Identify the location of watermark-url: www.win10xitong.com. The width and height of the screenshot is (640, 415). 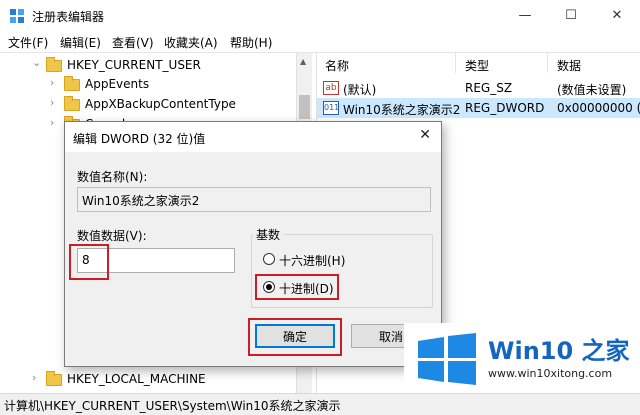
(550, 373).